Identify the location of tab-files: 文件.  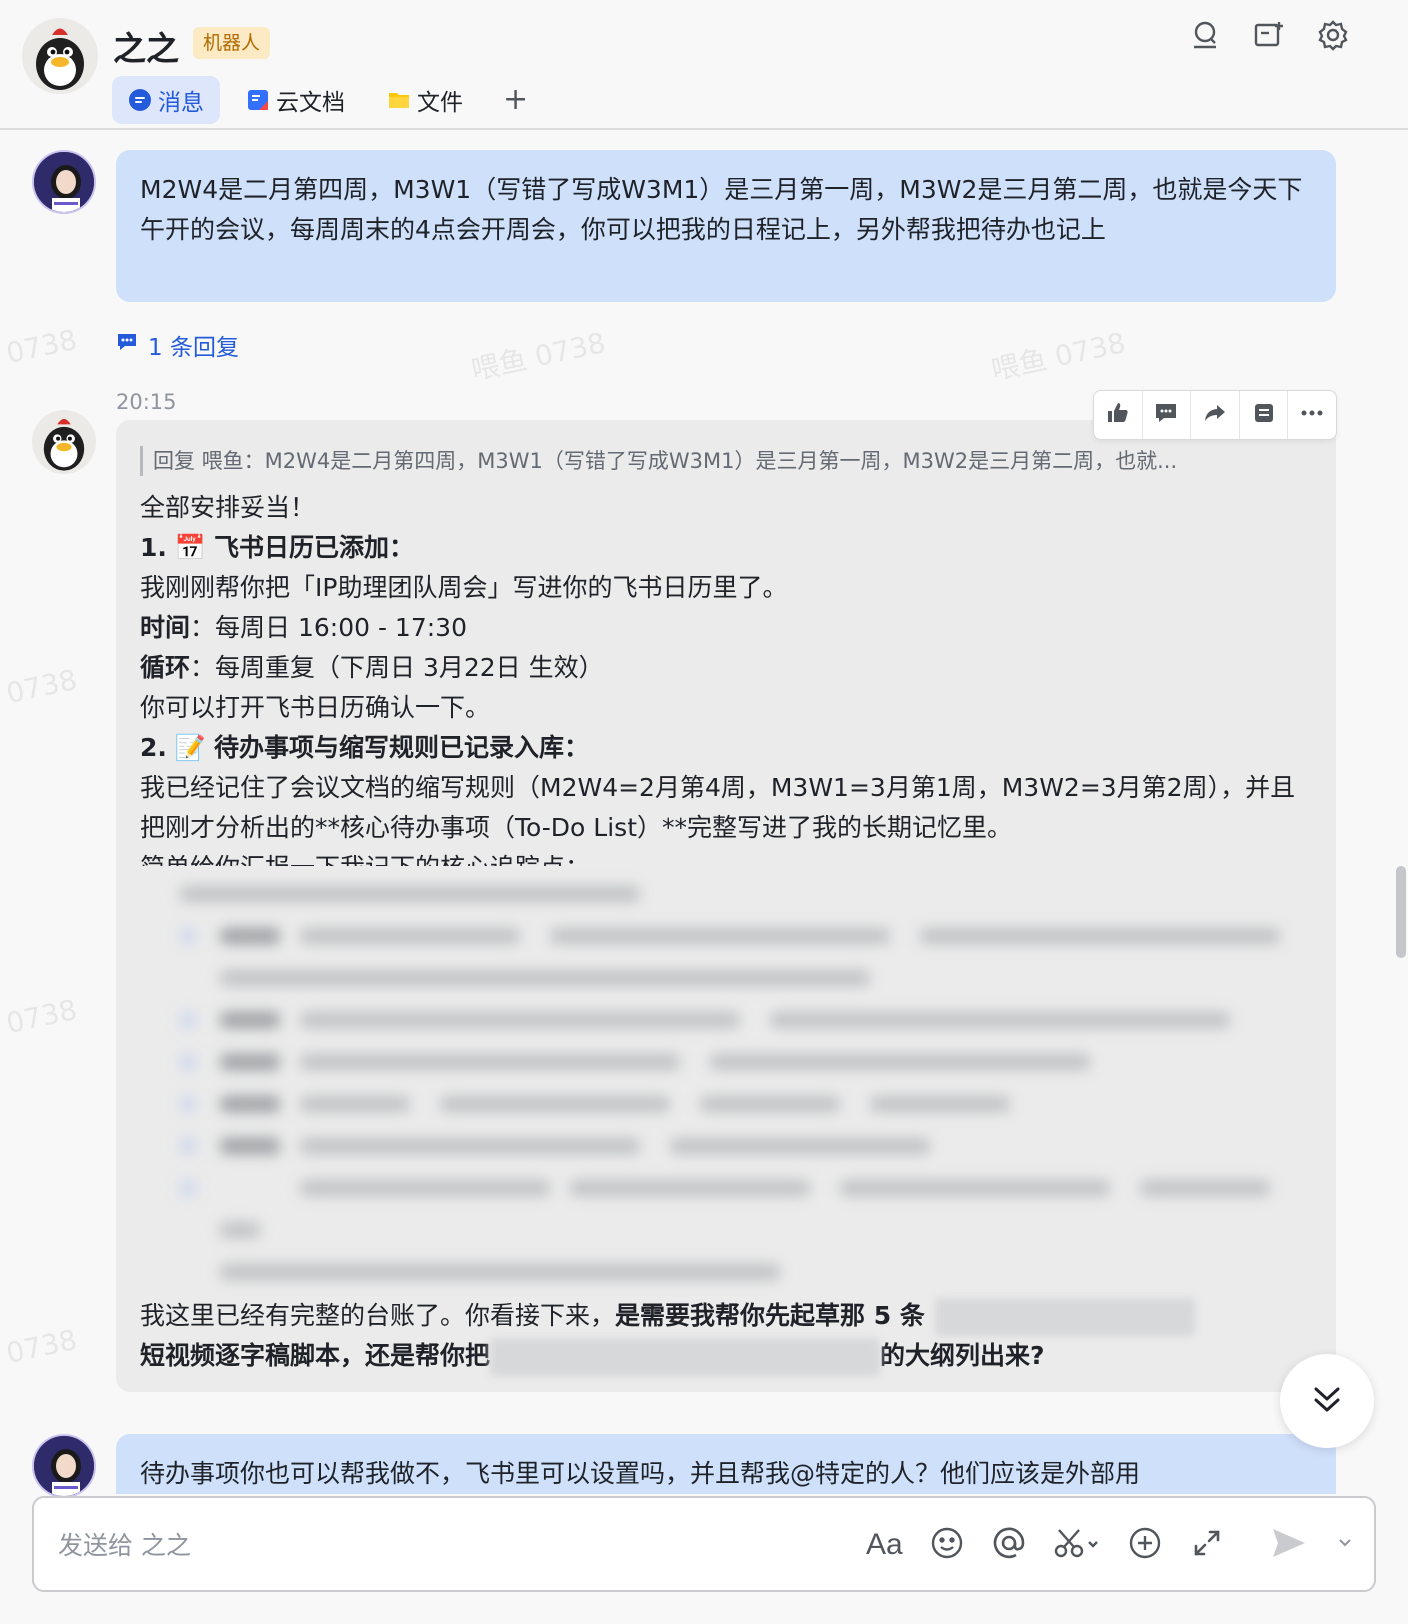
(425, 100).